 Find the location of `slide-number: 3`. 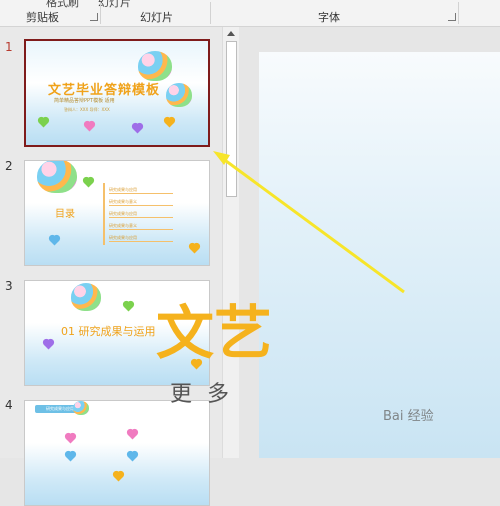

slide-number: 3 is located at coordinates (9, 286).